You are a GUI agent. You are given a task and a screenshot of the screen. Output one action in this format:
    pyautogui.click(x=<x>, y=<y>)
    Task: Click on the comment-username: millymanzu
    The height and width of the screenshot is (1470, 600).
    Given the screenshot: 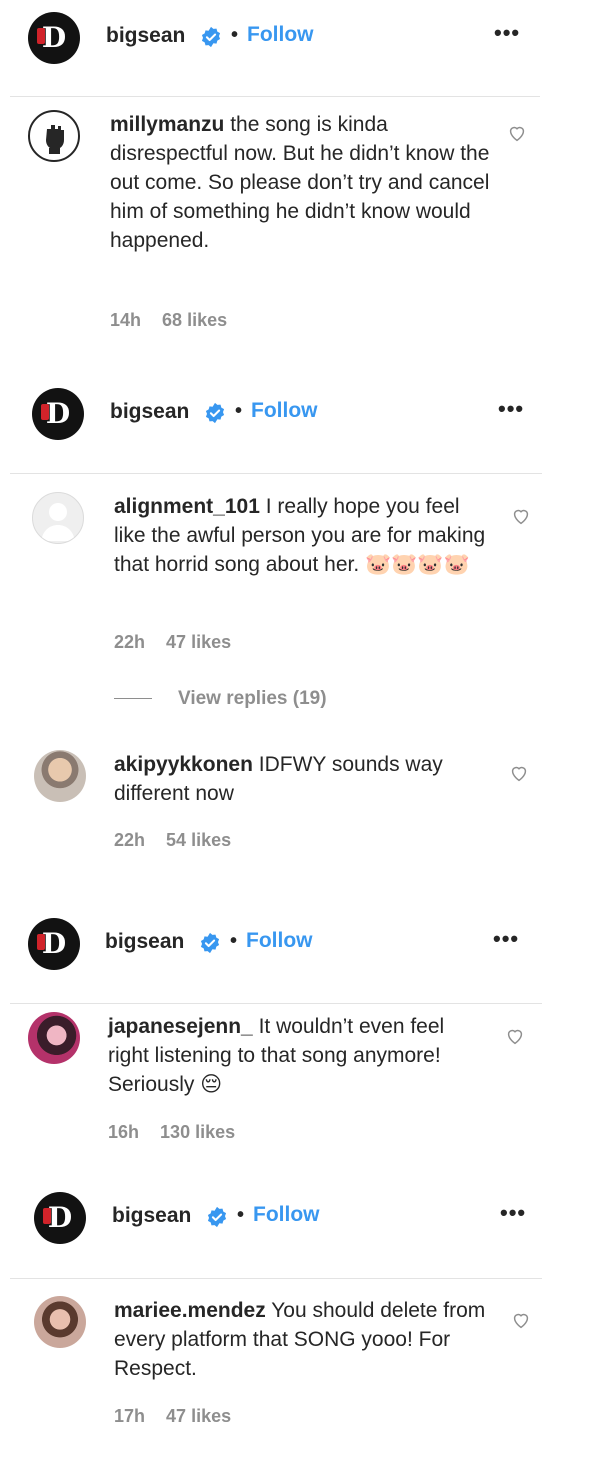 What is the action you would take?
    pyautogui.click(x=167, y=124)
    